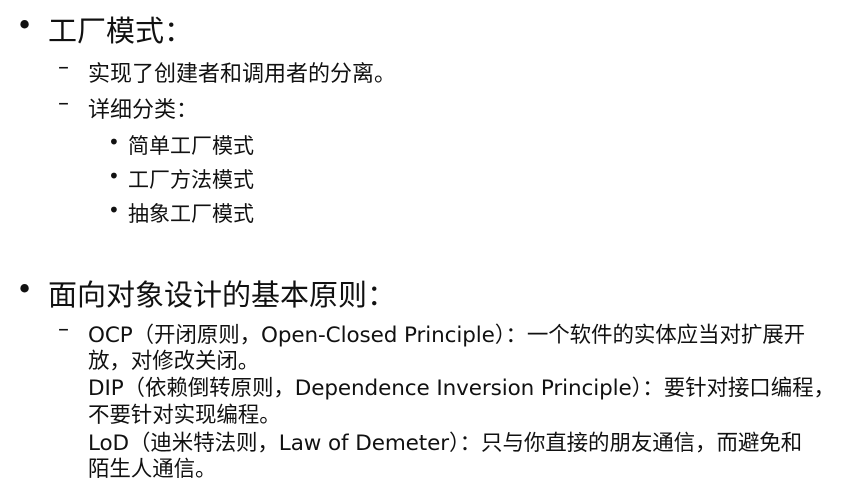 The width and height of the screenshot is (867, 483). I want to click on subitem-text: 抽象工厂模式, so click(191, 214).